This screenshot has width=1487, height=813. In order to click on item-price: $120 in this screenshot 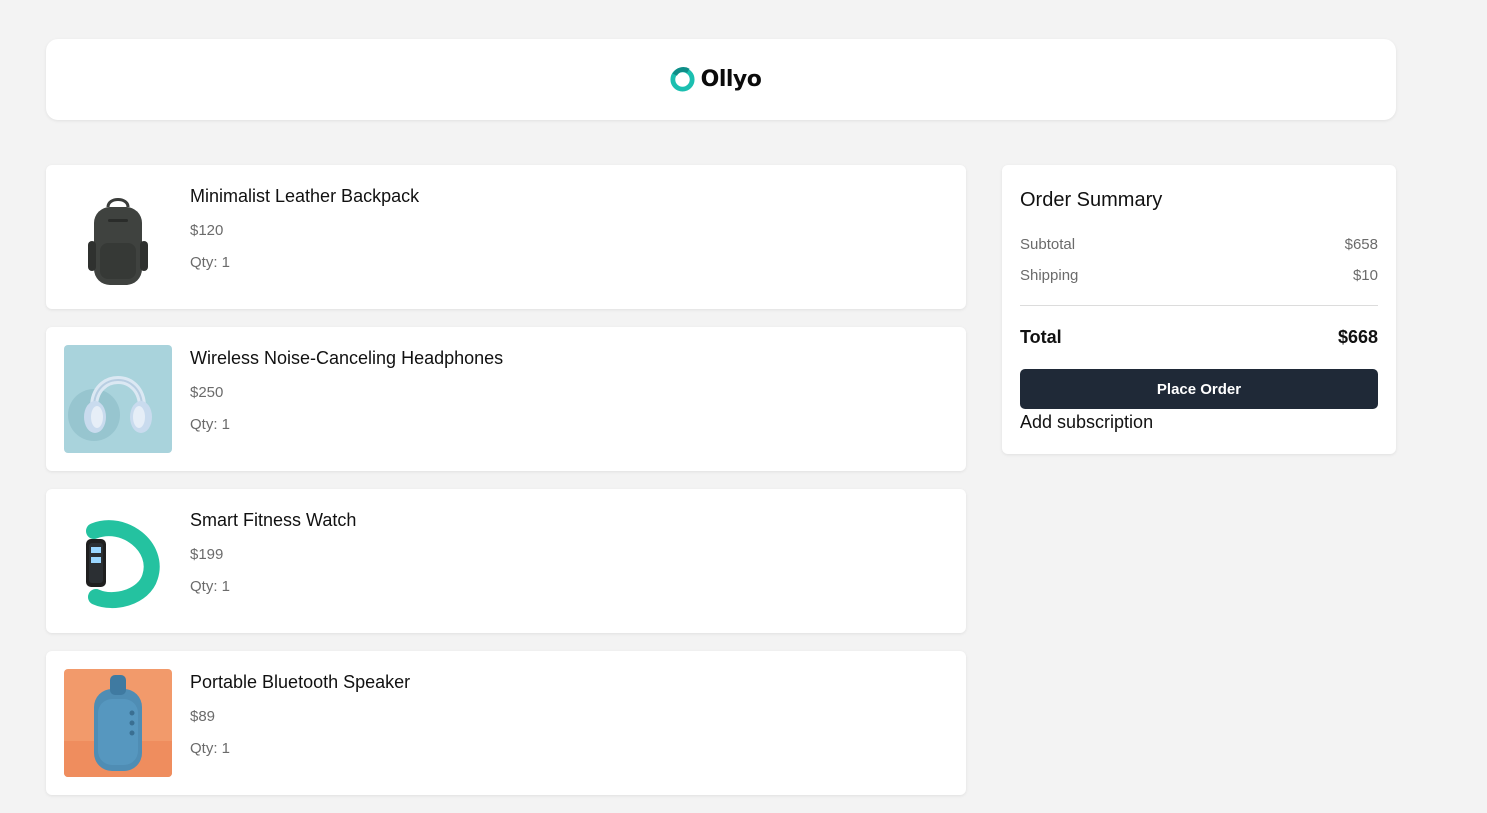, I will do `click(207, 230)`.